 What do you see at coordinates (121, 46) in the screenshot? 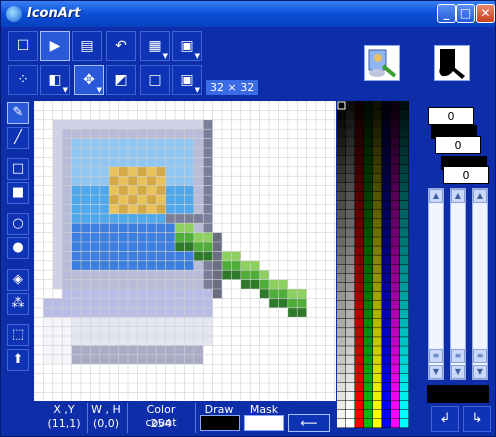
I see `undo-button: ↶` at bounding box center [121, 46].